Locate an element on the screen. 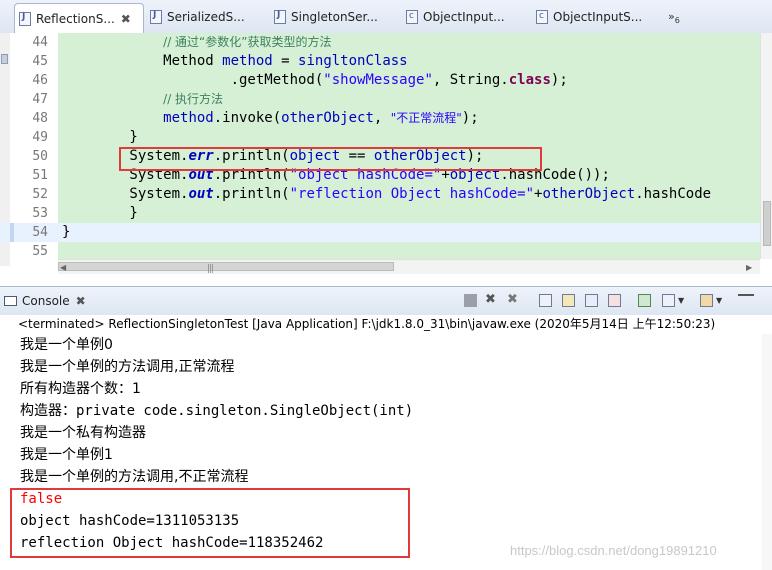 The width and height of the screenshot is (772, 570). code-token: .println( is located at coordinates (251, 194).